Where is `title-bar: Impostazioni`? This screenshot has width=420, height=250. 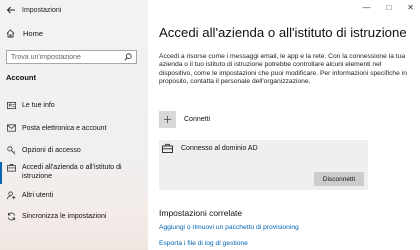
title-bar: Impostazioni is located at coordinates (33, 10).